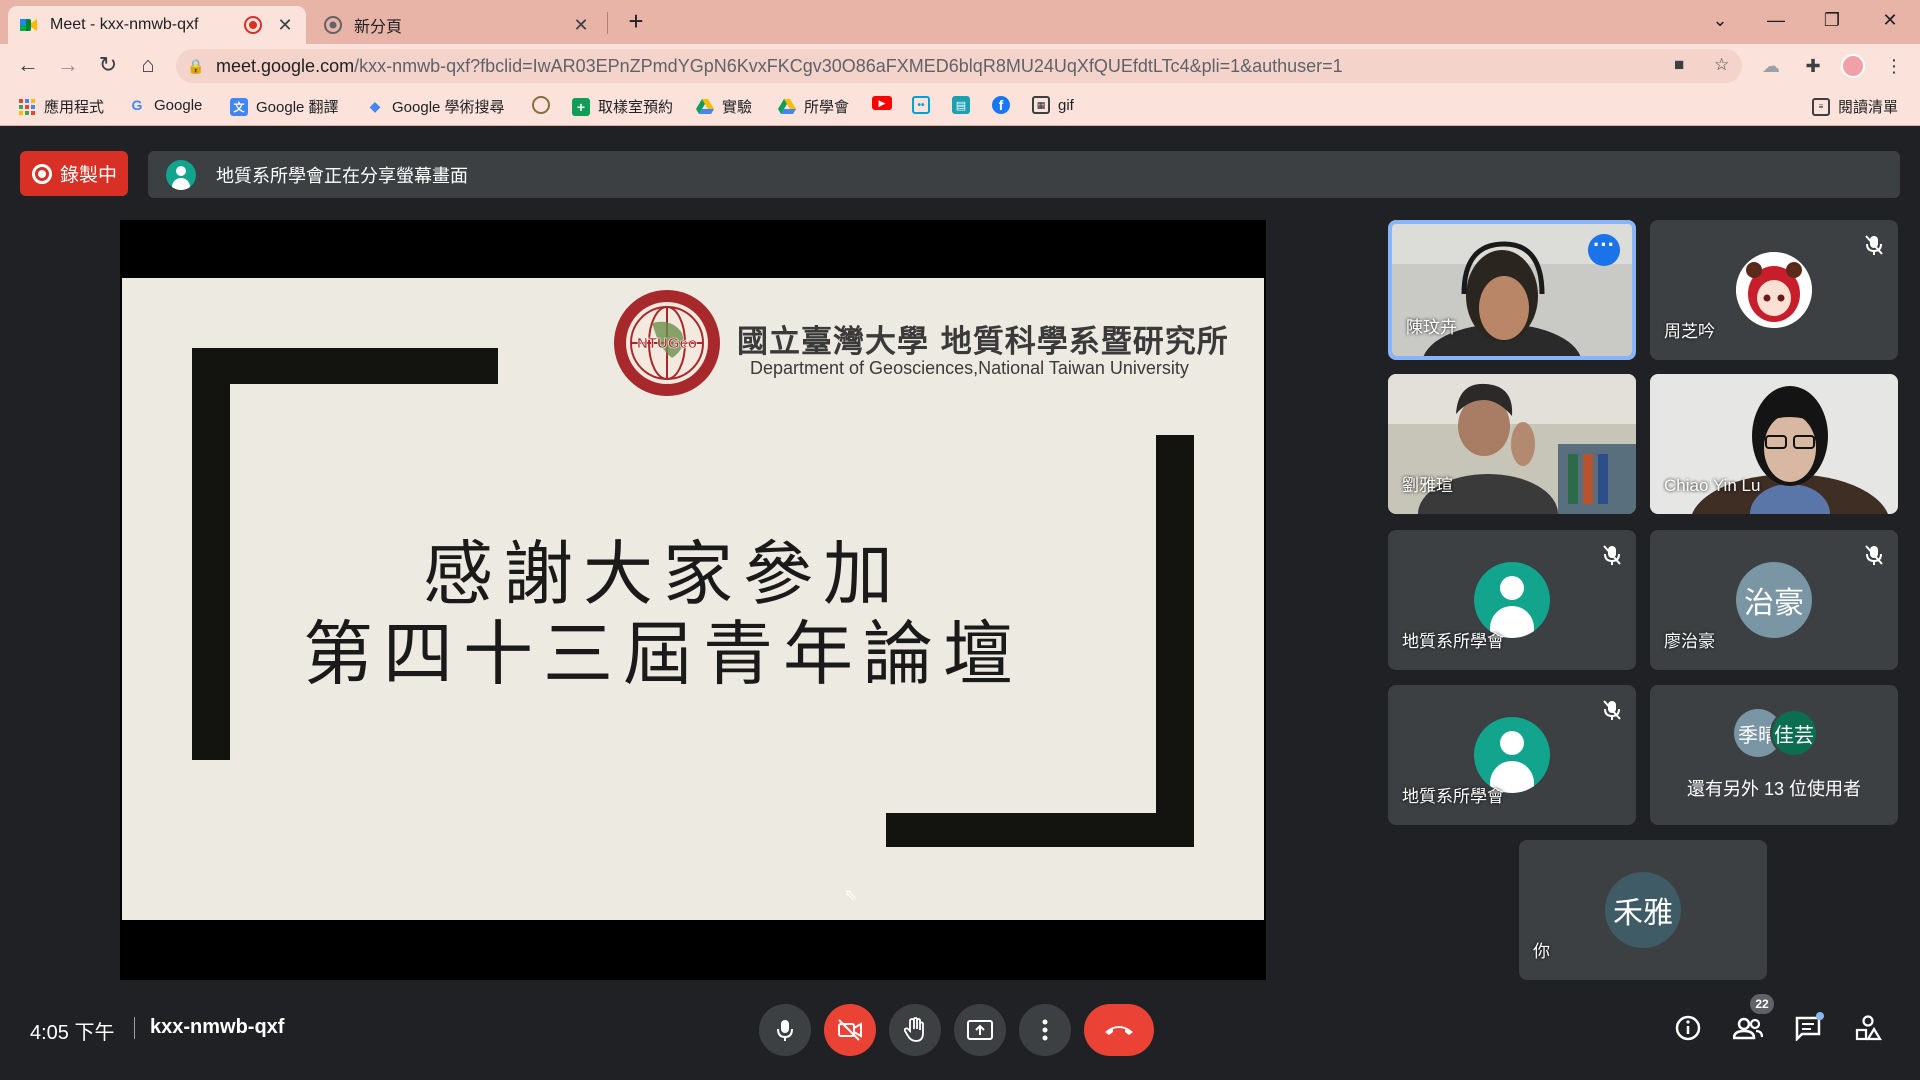 The width and height of the screenshot is (1920, 1080). Describe the element at coordinates (882, 103) in the screenshot. I see `youtube-icon: ▶` at that location.